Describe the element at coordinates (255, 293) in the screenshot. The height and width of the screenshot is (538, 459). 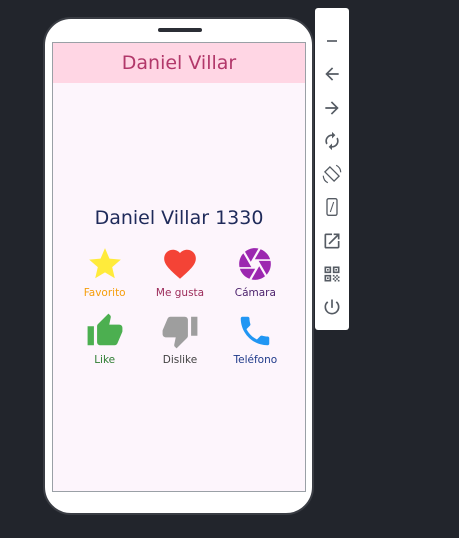
I see `camara-label: Cámara` at that location.